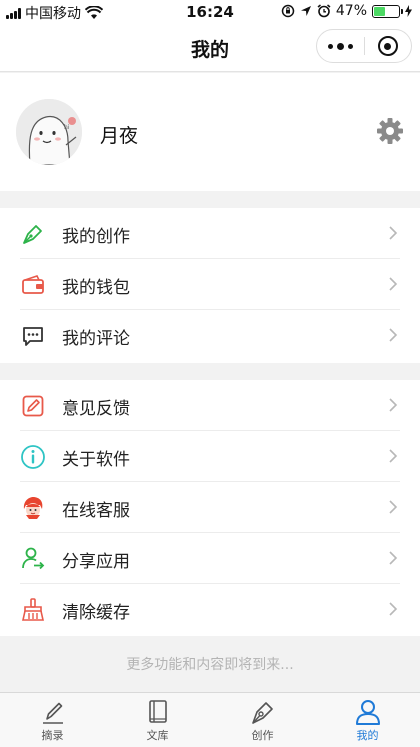 The image size is (420, 747). What do you see at coordinates (351, 11) in the screenshot?
I see `battery-percent: 47%` at bounding box center [351, 11].